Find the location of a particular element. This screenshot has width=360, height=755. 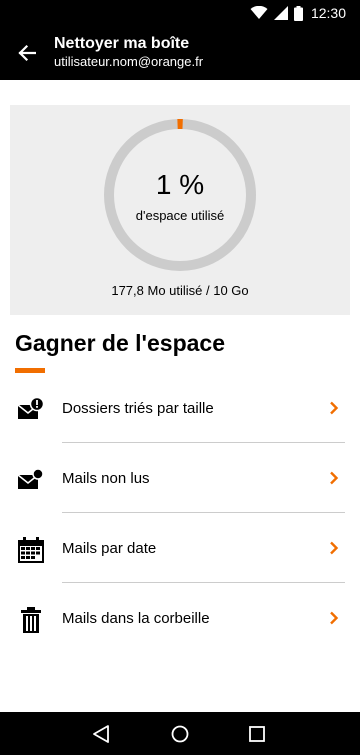

arrow-left-icon is located at coordinates (27, 53).